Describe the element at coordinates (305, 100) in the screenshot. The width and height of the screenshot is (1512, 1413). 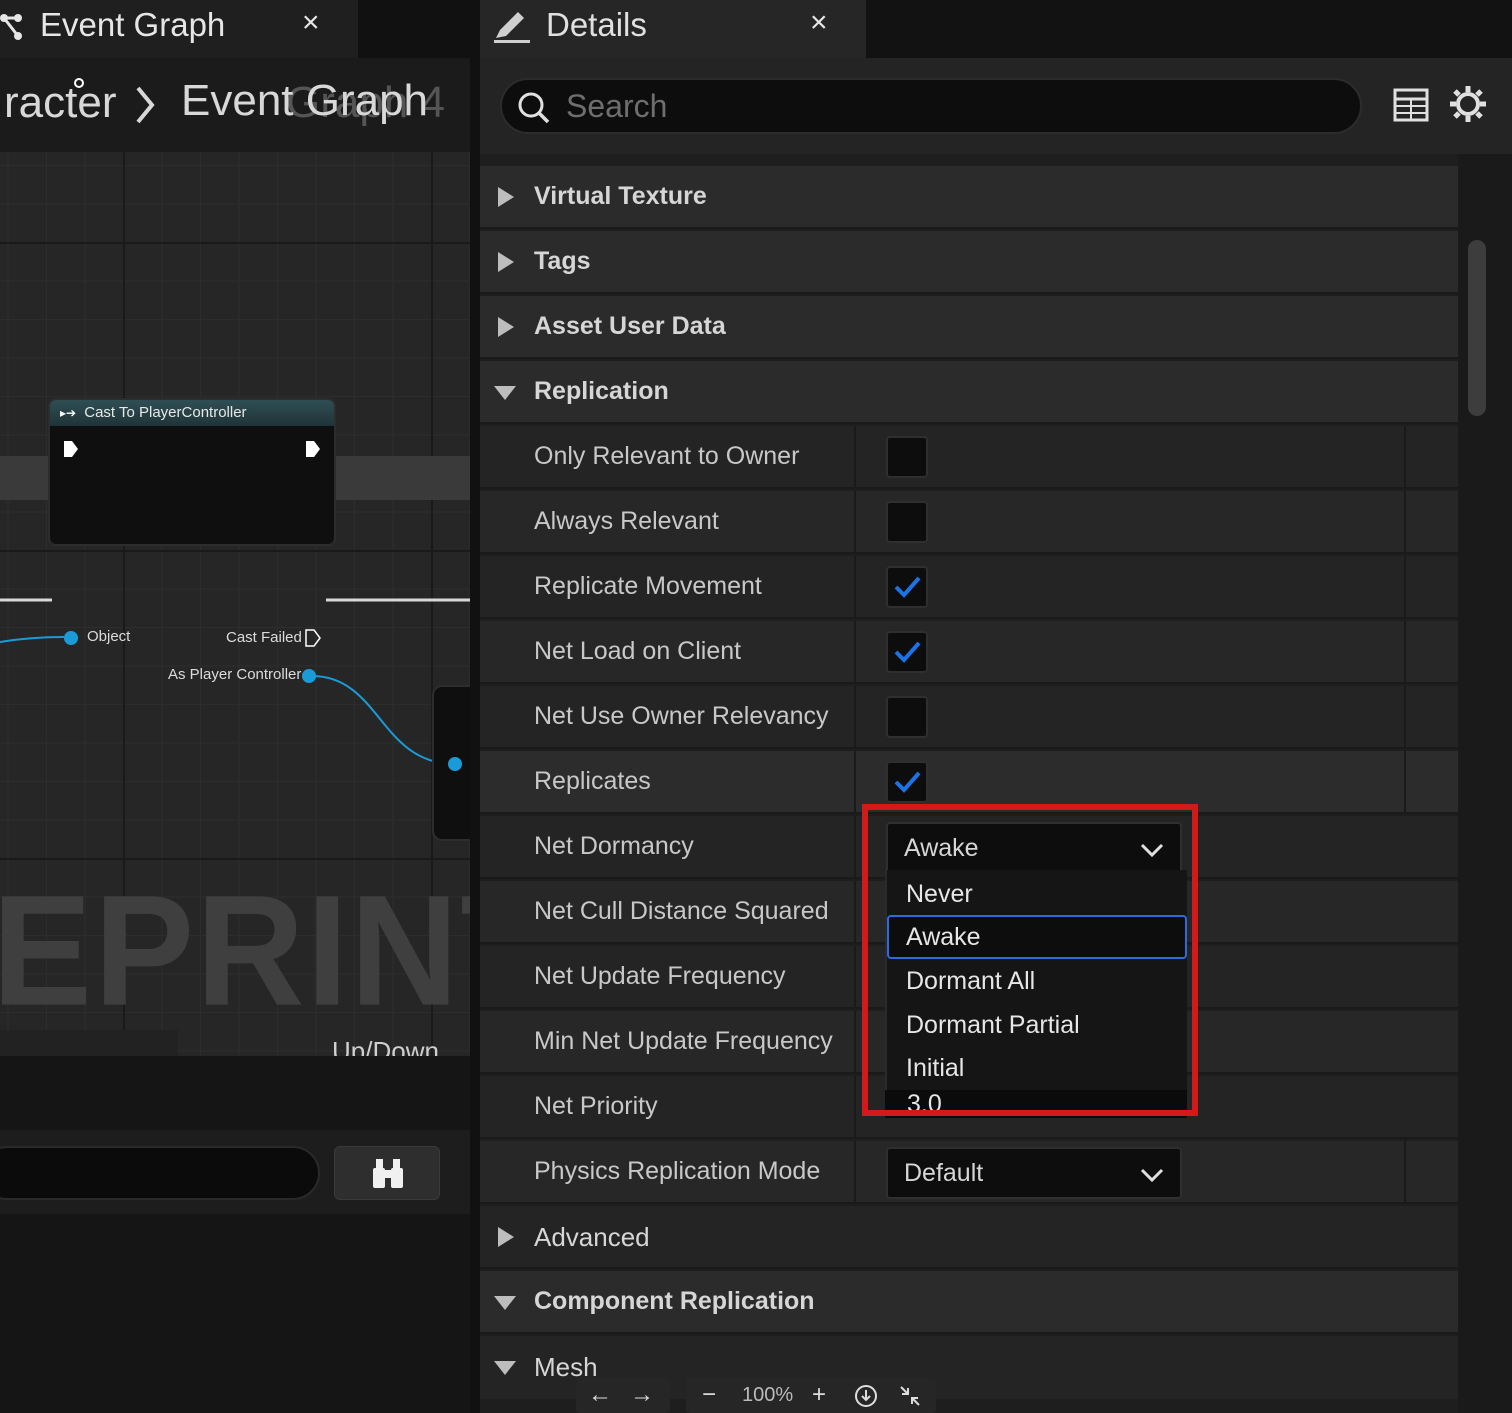
I see `breadcrumb-current: Event Graph` at that location.